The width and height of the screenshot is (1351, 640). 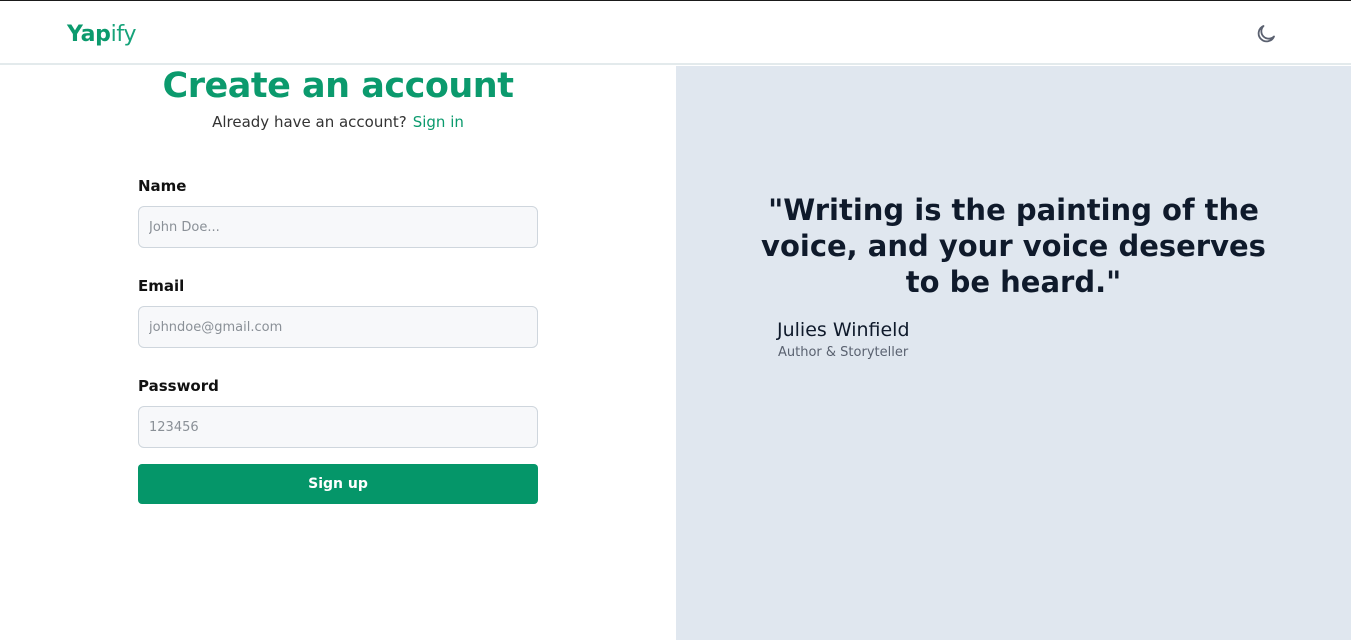 I want to click on logo: Yapify, so click(x=101, y=35).